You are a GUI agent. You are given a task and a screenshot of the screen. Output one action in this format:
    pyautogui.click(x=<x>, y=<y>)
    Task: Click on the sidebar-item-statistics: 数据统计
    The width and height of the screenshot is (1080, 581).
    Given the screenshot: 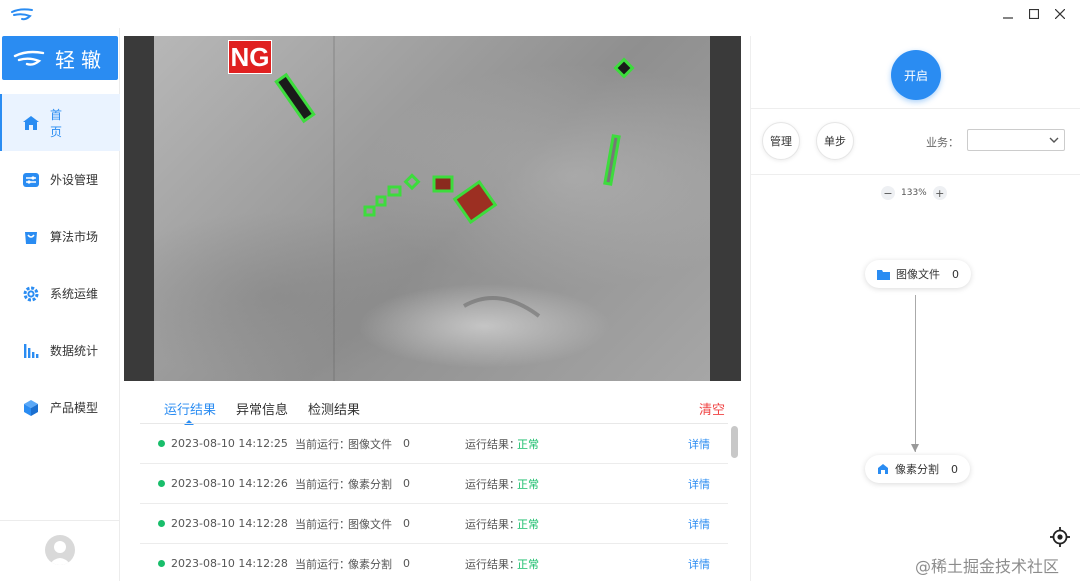 What is the action you would take?
    pyautogui.click(x=60, y=350)
    